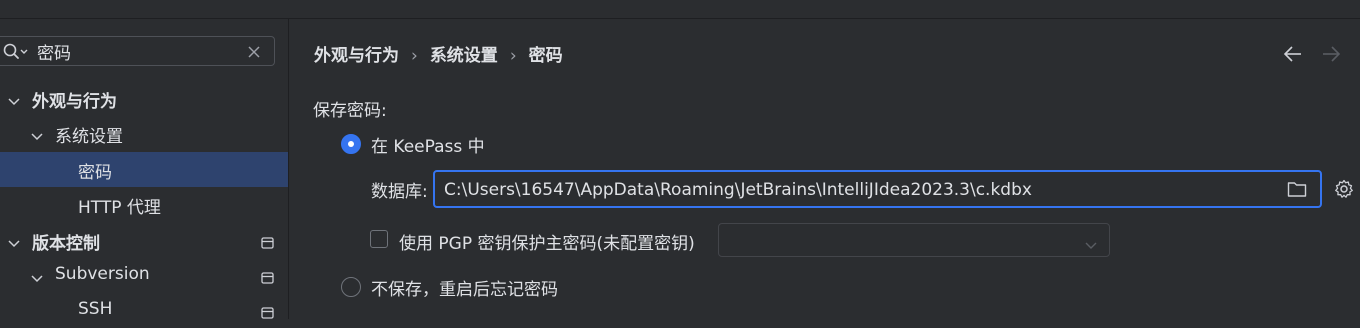 The width and height of the screenshot is (1360, 328). I want to click on tree-item-label: HTTP 代理, so click(119, 208).